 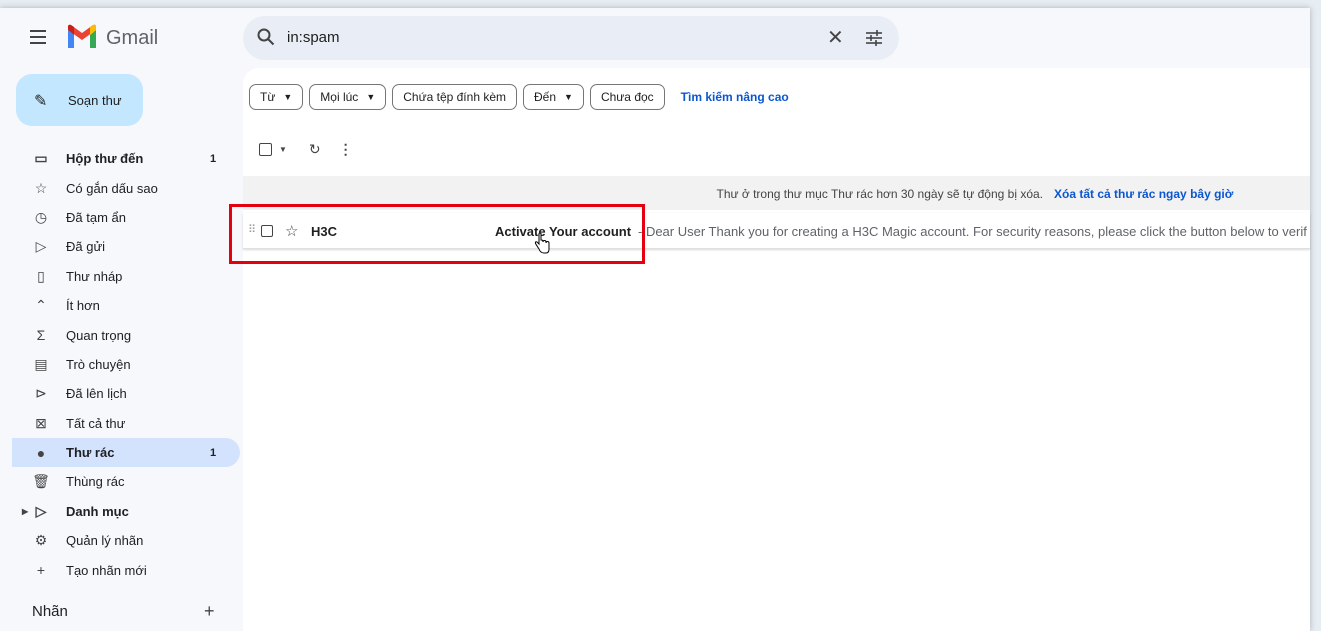 What do you see at coordinates (41, 481) in the screenshot?
I see `trash-icon: 🗑` at bounding box center [41, 481].